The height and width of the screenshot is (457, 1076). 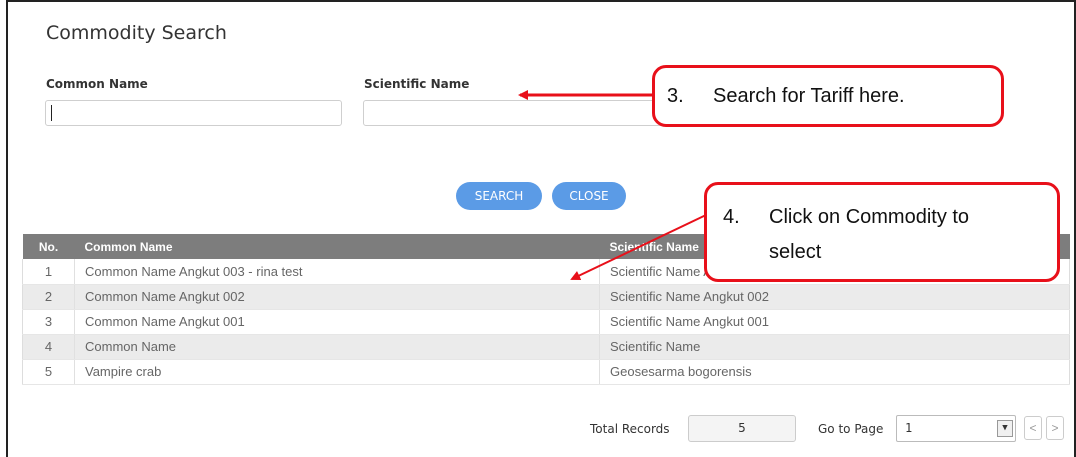 I want to click on row-no: 1, so click(x=48, y=272).